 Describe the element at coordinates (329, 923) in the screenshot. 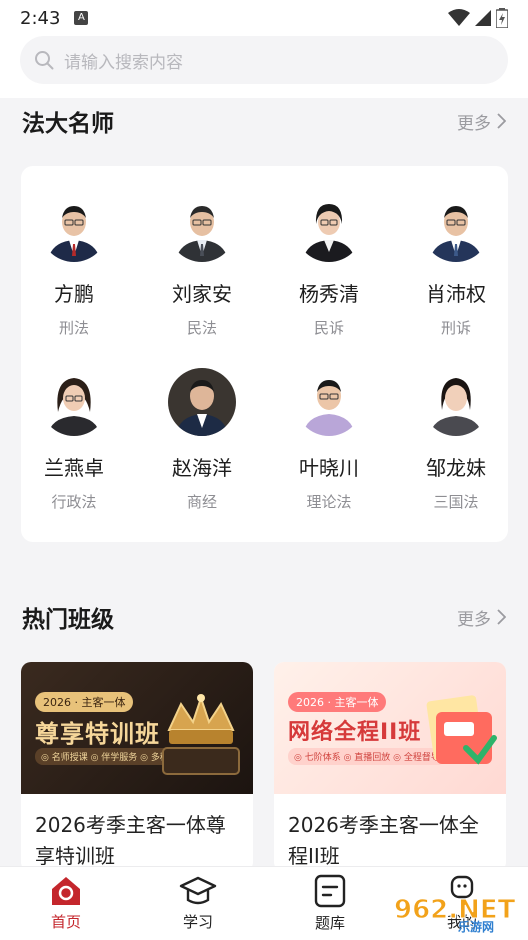

I see `tab-label: 题库` at that location.